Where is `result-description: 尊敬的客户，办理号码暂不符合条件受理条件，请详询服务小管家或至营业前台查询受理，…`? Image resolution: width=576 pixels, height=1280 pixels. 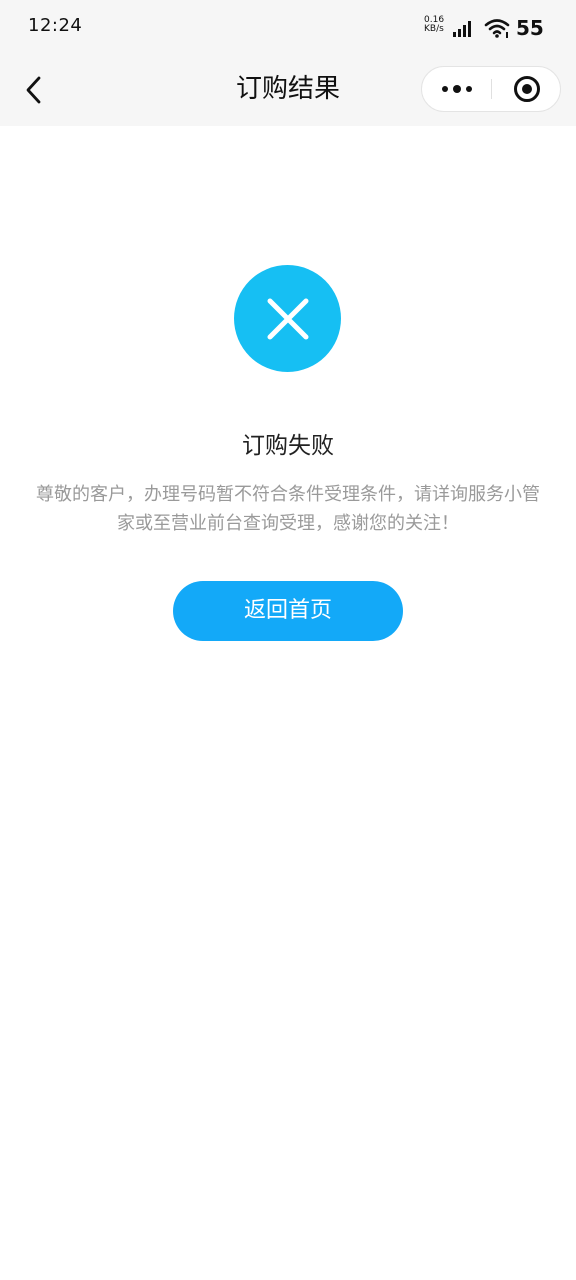
result-description: 尊敬的客户，办理号码暂不符合条件受理条件，请详询服务小管家或至营业前台查询受理，… is located at coordinates (288, 509).